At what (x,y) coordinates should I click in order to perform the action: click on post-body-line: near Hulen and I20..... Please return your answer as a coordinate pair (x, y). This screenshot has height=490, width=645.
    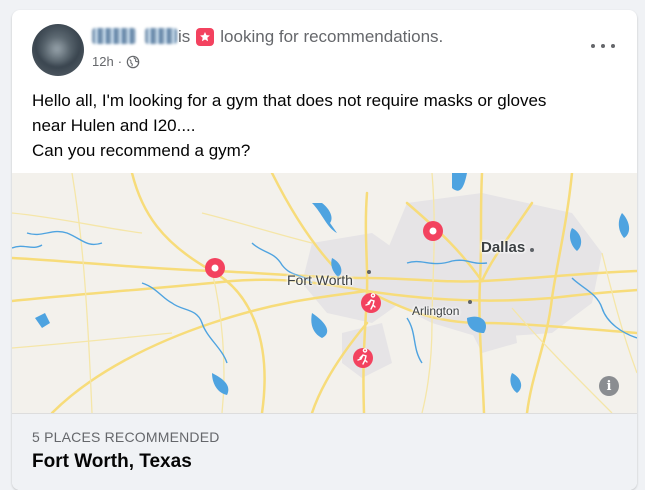
    Looking at the image, I should click on (114, 125).